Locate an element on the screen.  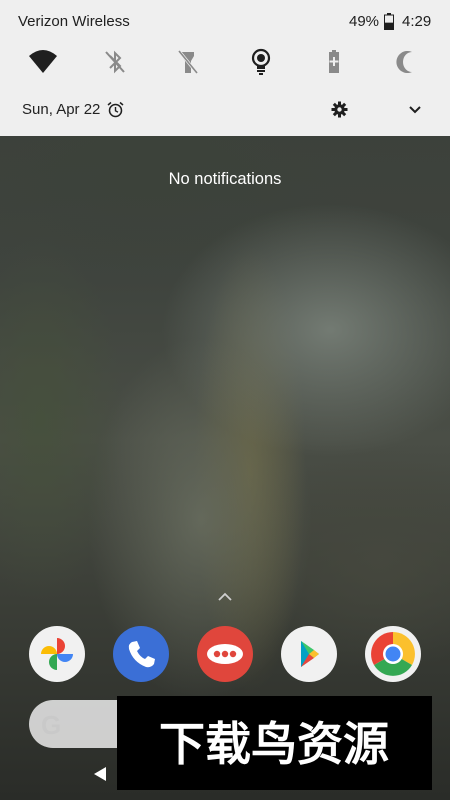
back-triangle-icon is located at coordinates (100, 774).